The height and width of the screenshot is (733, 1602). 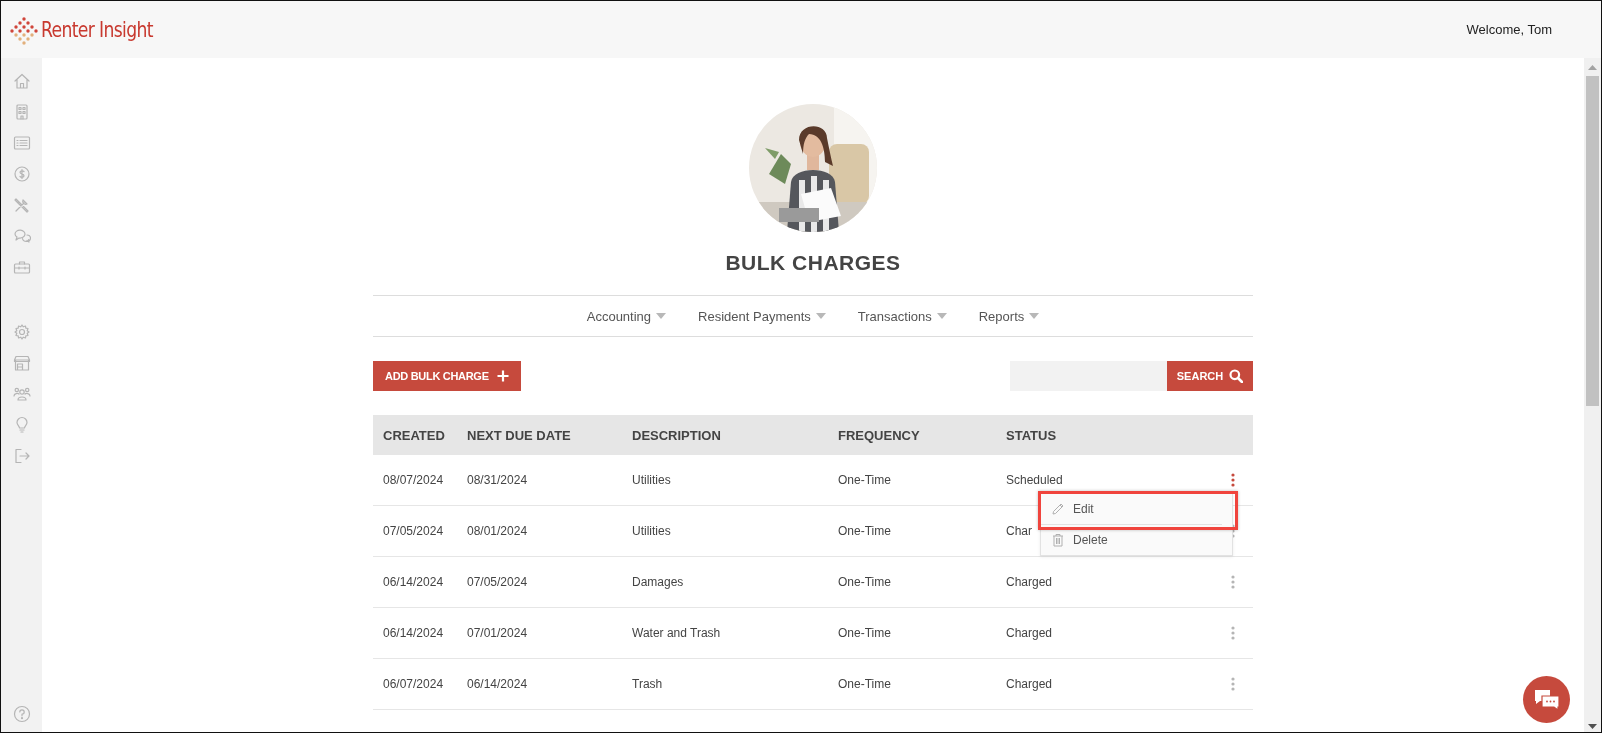 What do you see at coordinates (425, 435) in the screenshot?
I see `column-header: CREATED` at bounding box center [425, 435].